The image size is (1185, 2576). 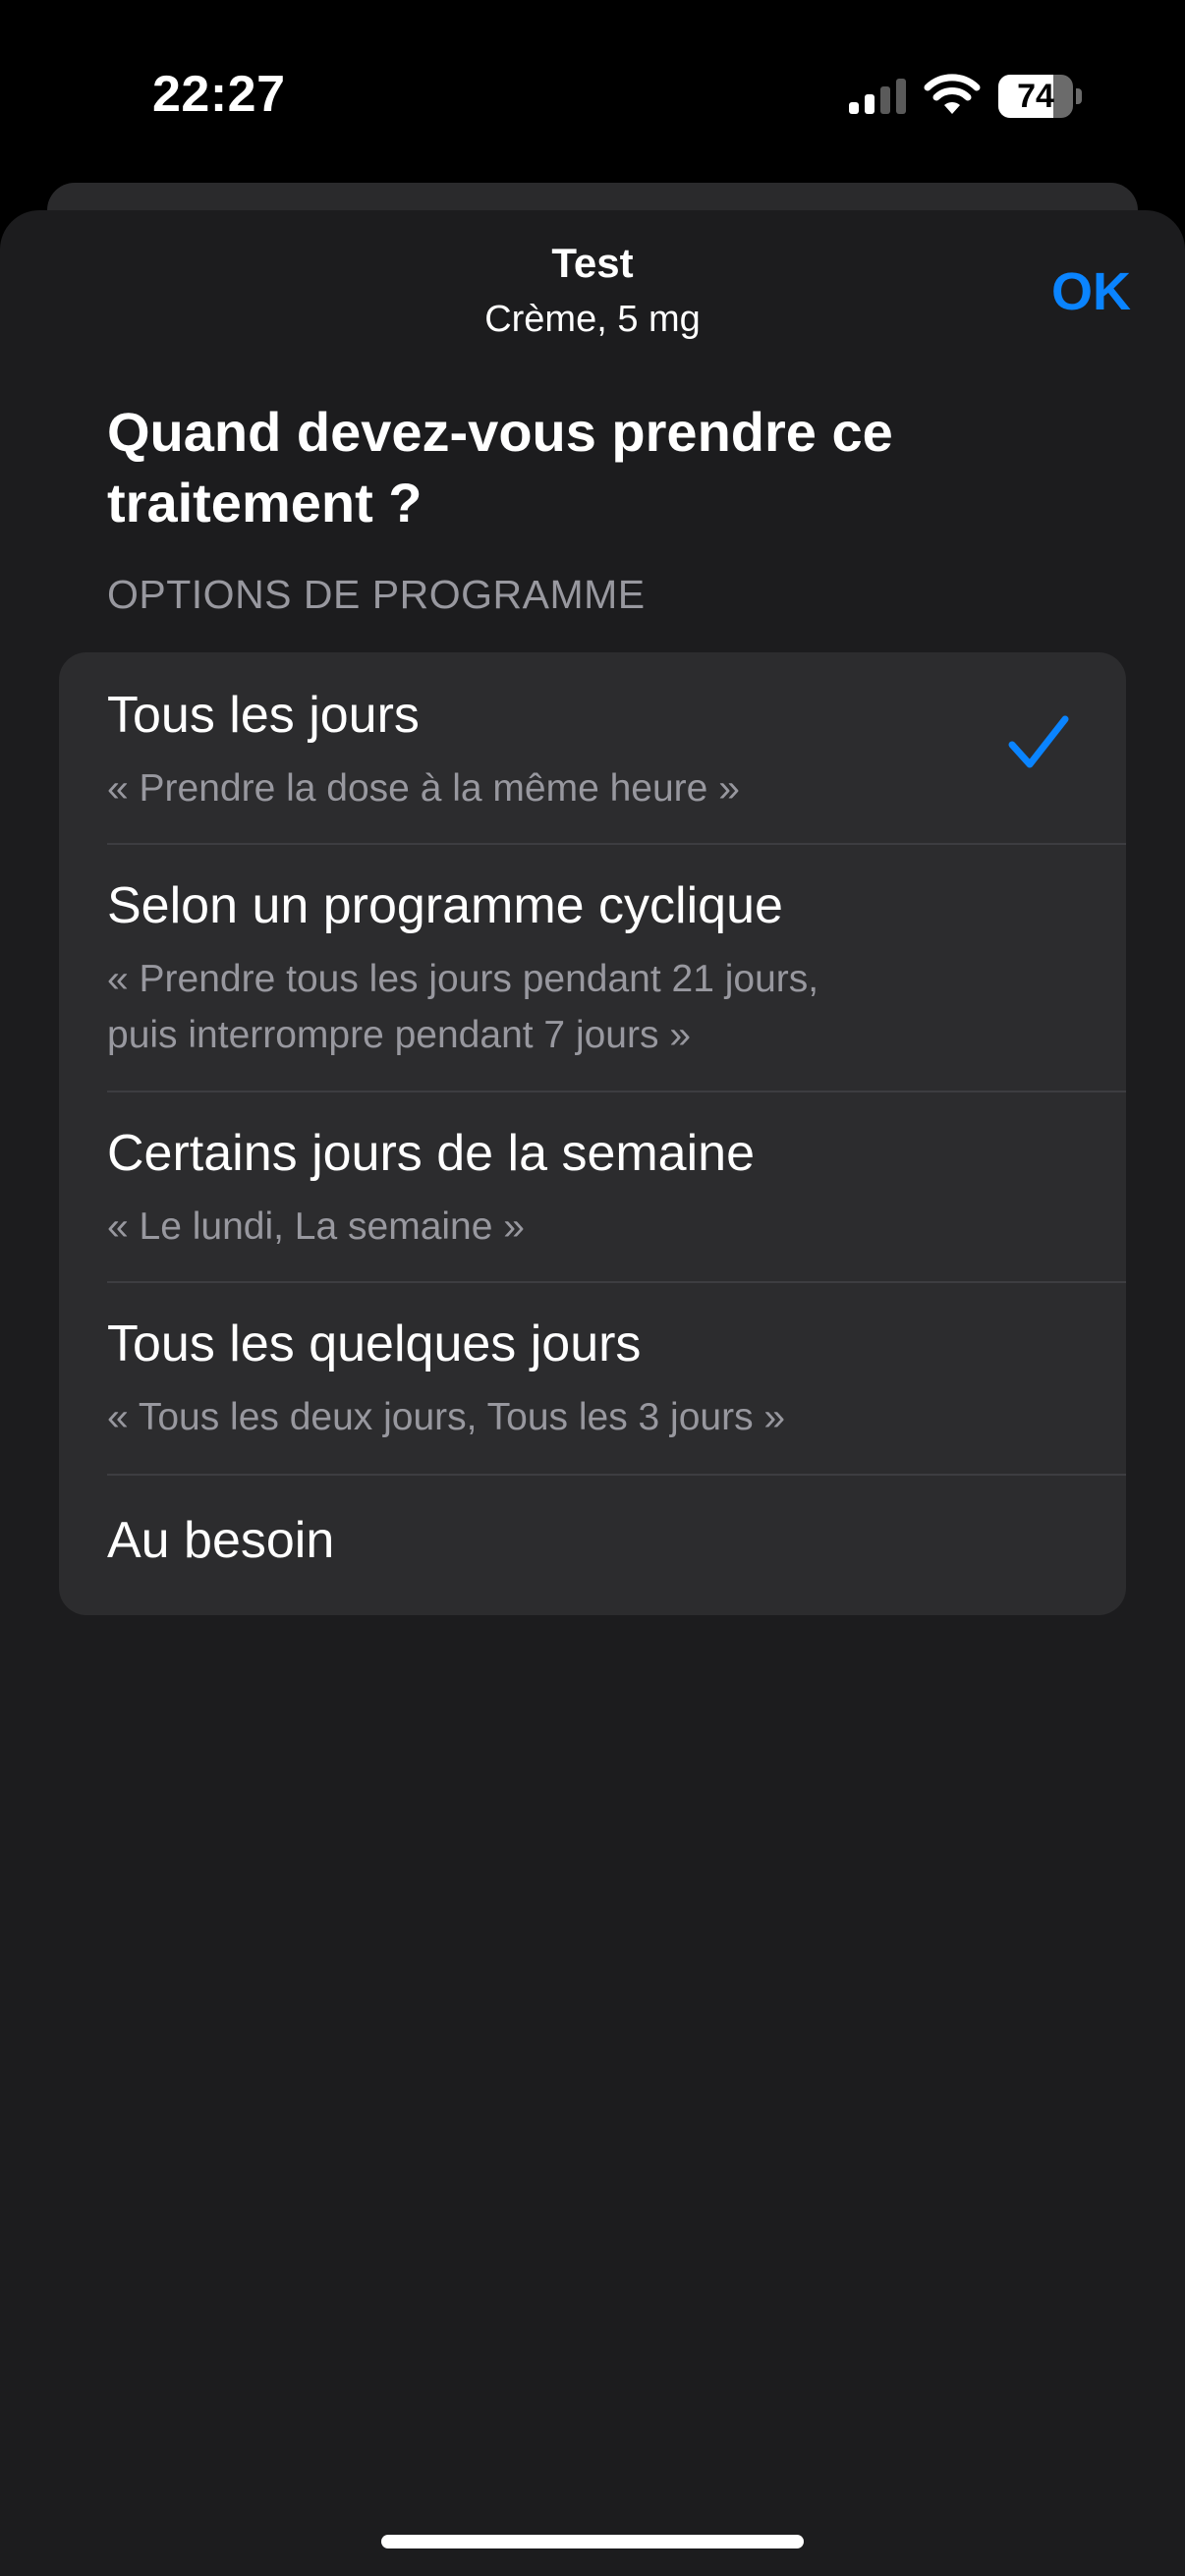 I want to click on ok-button: OK, so click(x=1091, y=291).